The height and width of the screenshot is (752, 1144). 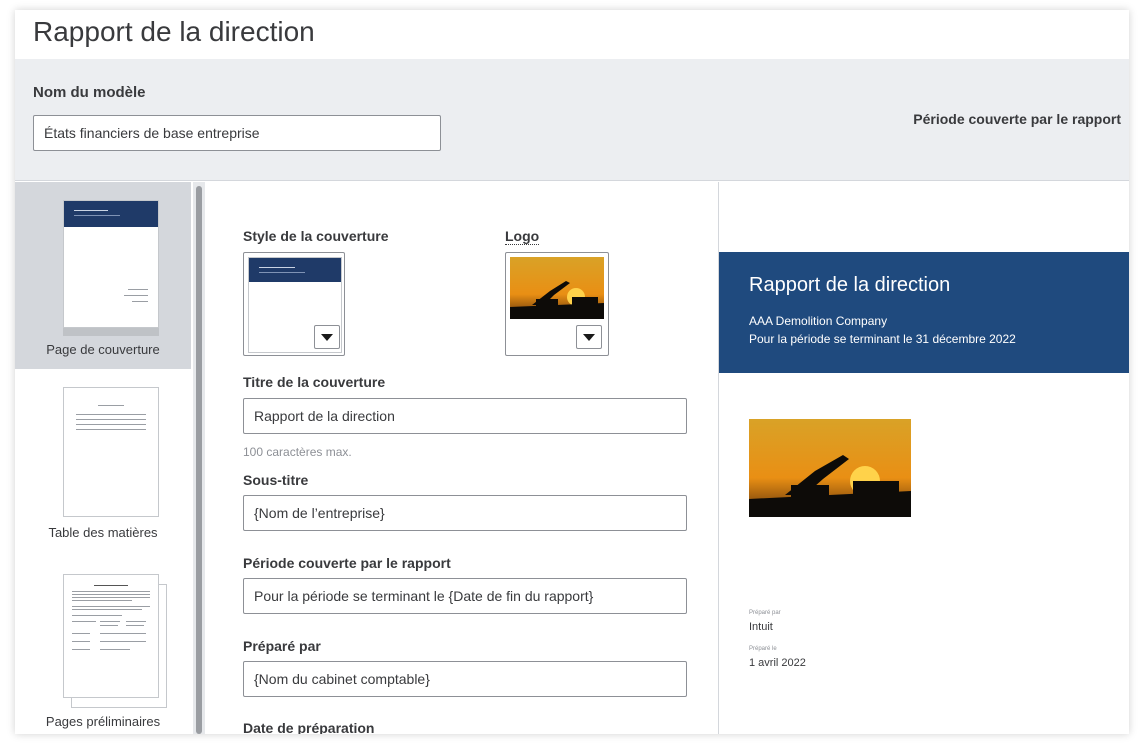 I want to click on prepared-by-label: Préparé par, so click(x=282, y=646).